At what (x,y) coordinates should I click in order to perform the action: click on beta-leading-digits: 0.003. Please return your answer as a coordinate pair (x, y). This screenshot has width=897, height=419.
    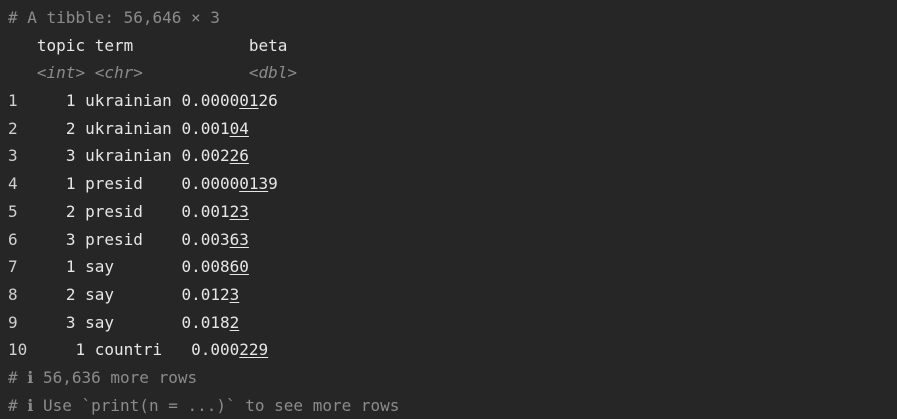
    Looking at the image, I should click on (205, 239).